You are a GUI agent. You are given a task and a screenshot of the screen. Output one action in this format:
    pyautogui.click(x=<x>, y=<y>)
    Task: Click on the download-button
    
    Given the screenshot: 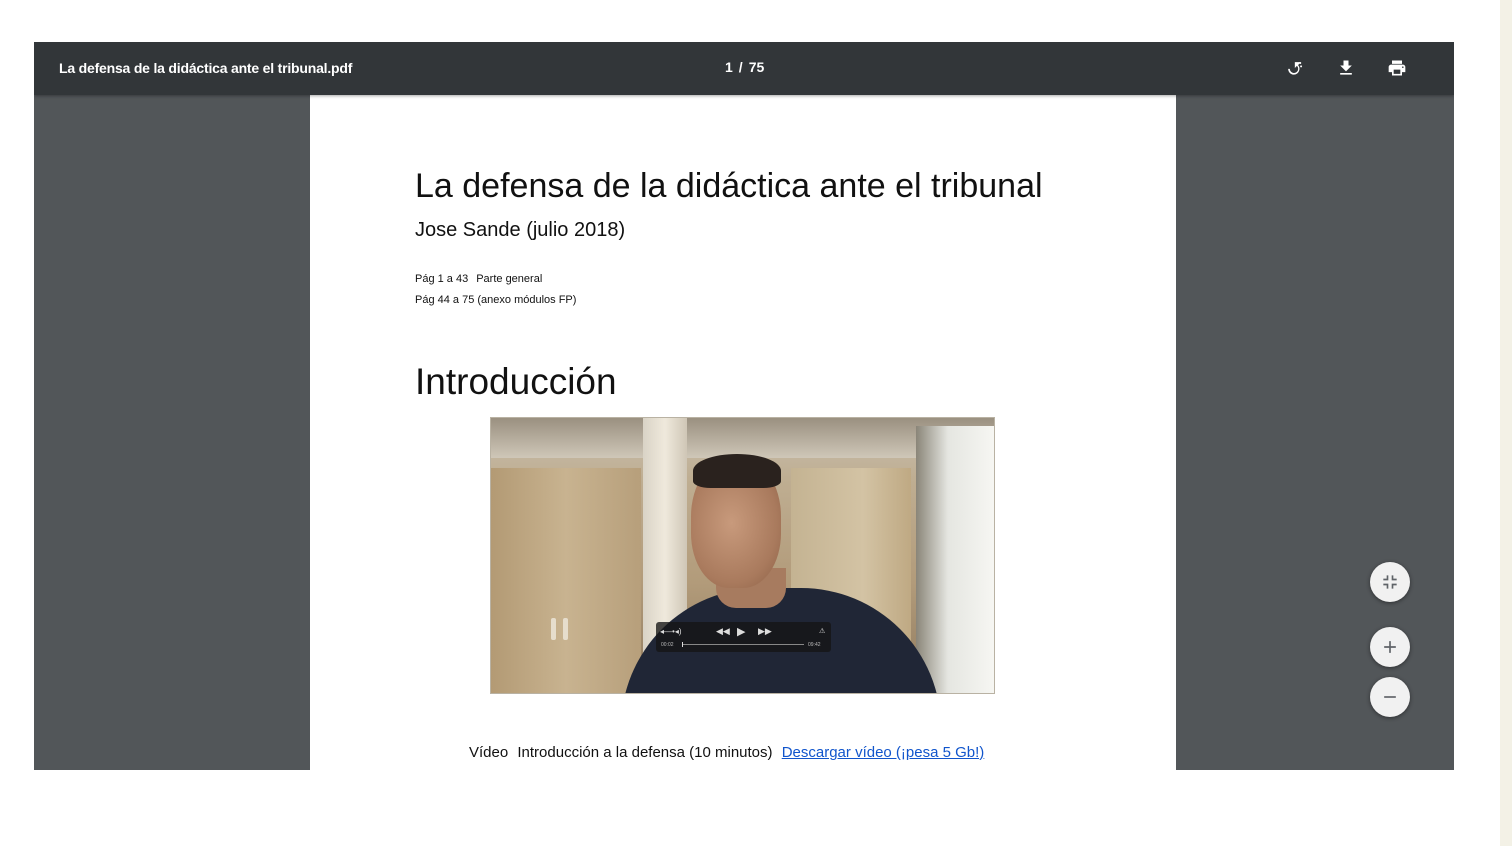 What is the action you would take?
    pyautogui.click(x=1346, y=68)
    